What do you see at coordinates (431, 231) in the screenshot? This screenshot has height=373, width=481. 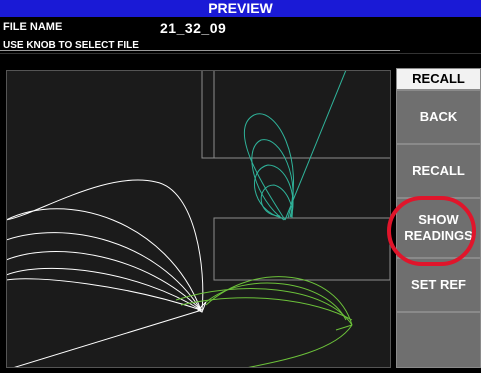 I see `highlight-circle` at bounding box center [431, 231].